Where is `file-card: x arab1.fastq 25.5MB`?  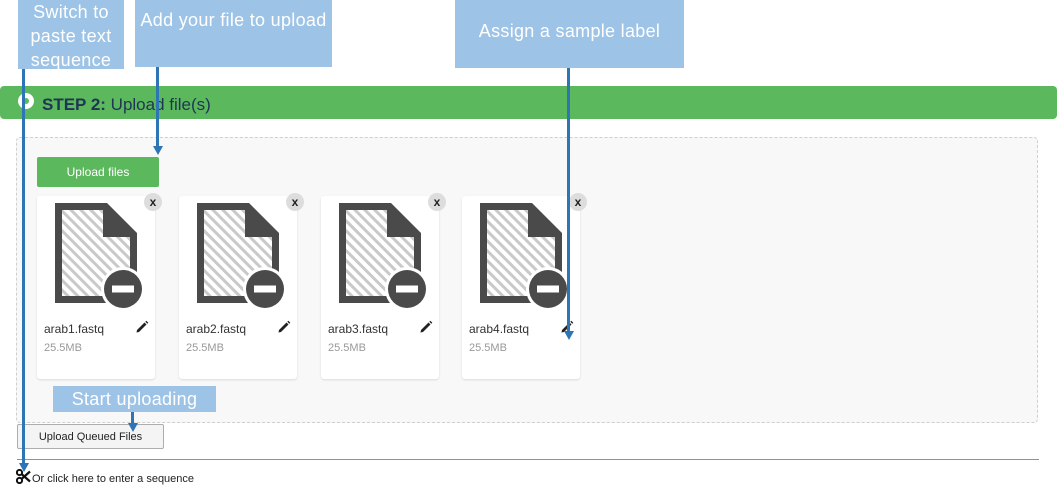 file-card: x arab1.fastq 25.5MB is located at coordinates (99, 286).